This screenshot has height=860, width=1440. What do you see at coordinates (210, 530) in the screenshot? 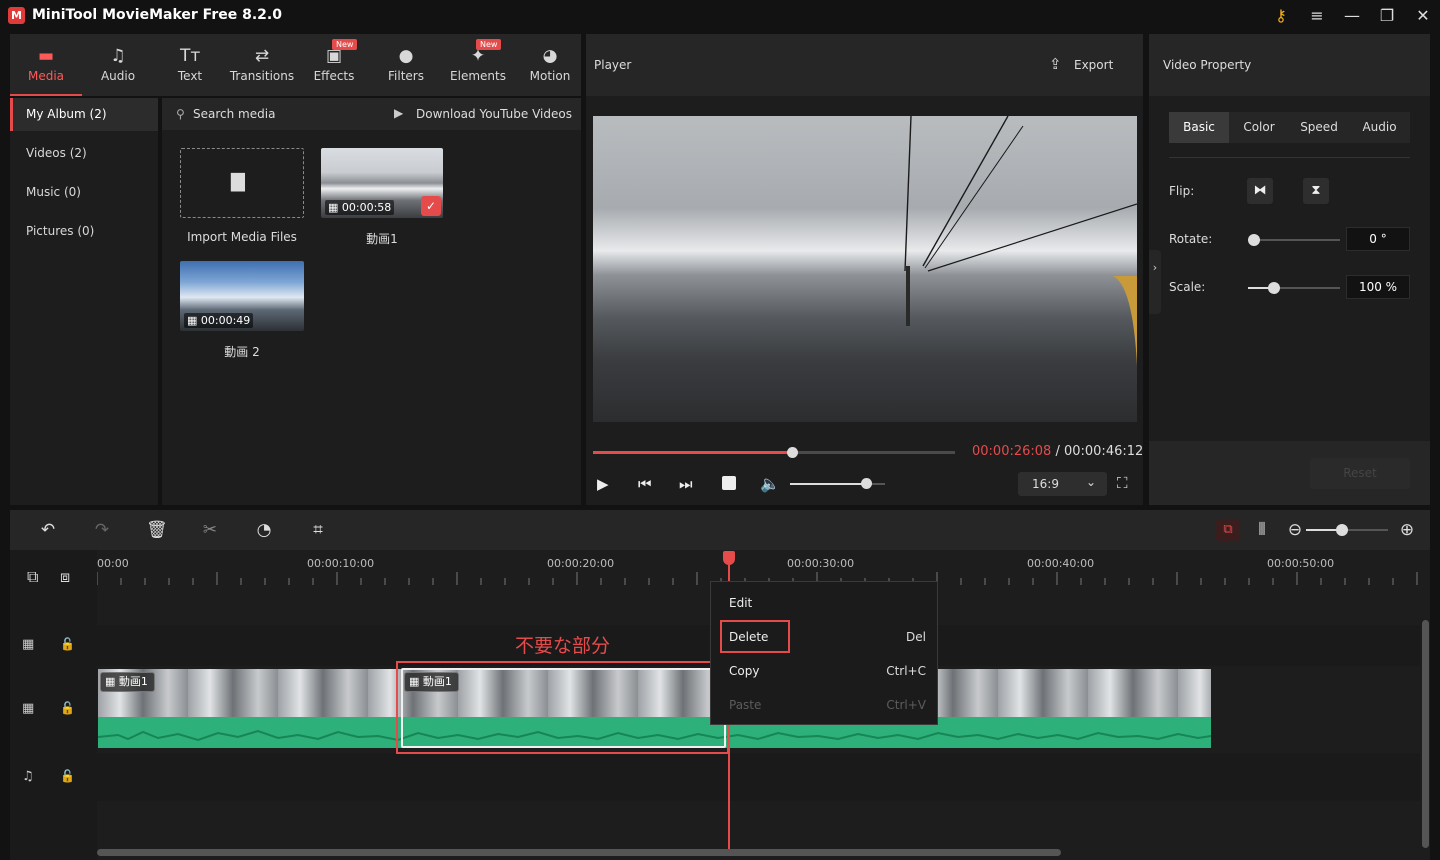
I see `split-icon: ✂` at bounding box center [210, 530].